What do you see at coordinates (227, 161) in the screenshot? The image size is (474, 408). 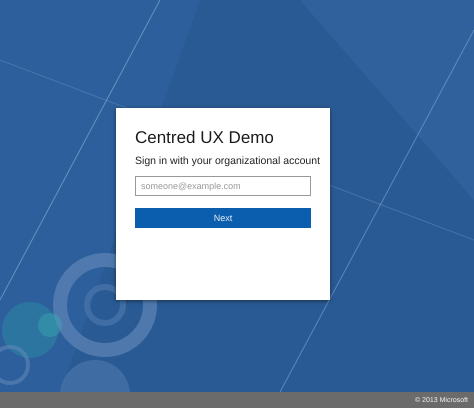 I see `sign-in-prompt: Sign in with your organizational account` at bounding box center [227, 161].